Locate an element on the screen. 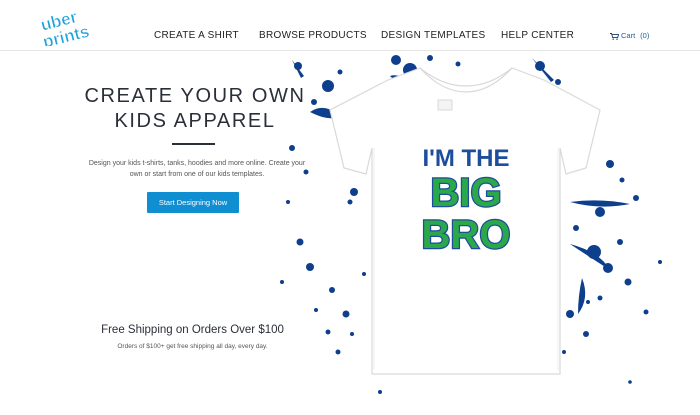  free-shipping-title: Free Shipping on Orders Over $100 is located at coordinates (192, 330).